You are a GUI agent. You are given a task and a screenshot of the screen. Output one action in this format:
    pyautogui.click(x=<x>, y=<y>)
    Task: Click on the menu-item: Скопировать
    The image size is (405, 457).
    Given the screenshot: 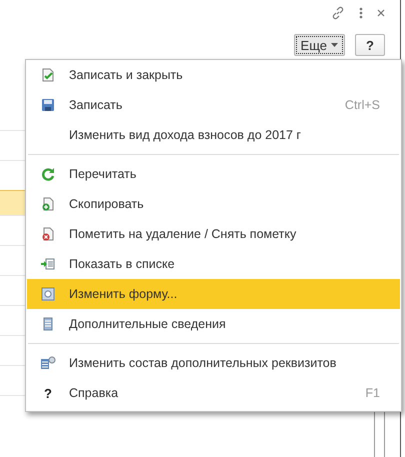 What is the action you would take?
    pyautogui.click(x=213, y=204)
    